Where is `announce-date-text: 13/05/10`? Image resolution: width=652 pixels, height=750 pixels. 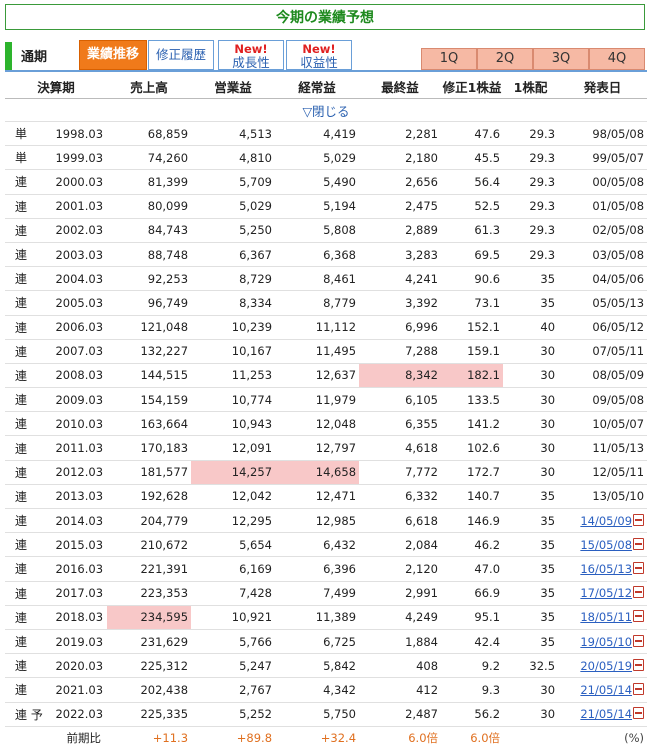
announce-date-text: 13/05/10 is located at coordinates (618, 496).